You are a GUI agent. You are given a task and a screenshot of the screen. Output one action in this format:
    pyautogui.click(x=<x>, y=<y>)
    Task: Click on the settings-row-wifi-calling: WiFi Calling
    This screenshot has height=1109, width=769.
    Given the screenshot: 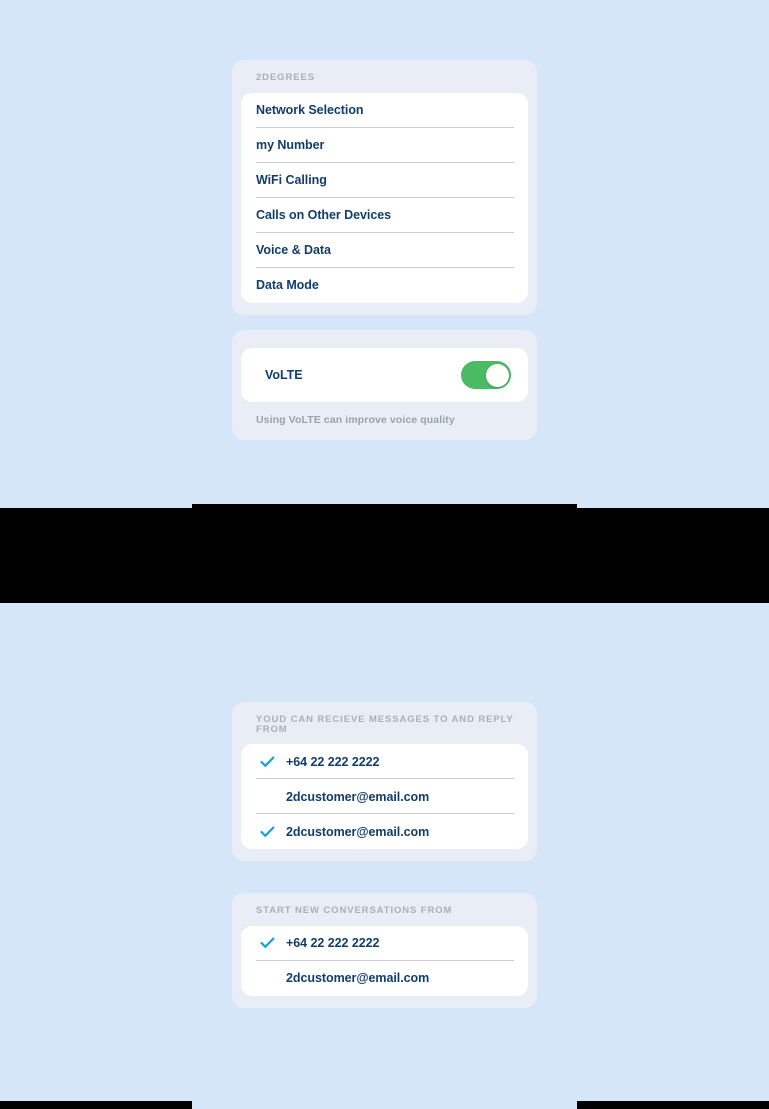 What is the action you would take?
    pyautogui.click(x=384, y=180)
    